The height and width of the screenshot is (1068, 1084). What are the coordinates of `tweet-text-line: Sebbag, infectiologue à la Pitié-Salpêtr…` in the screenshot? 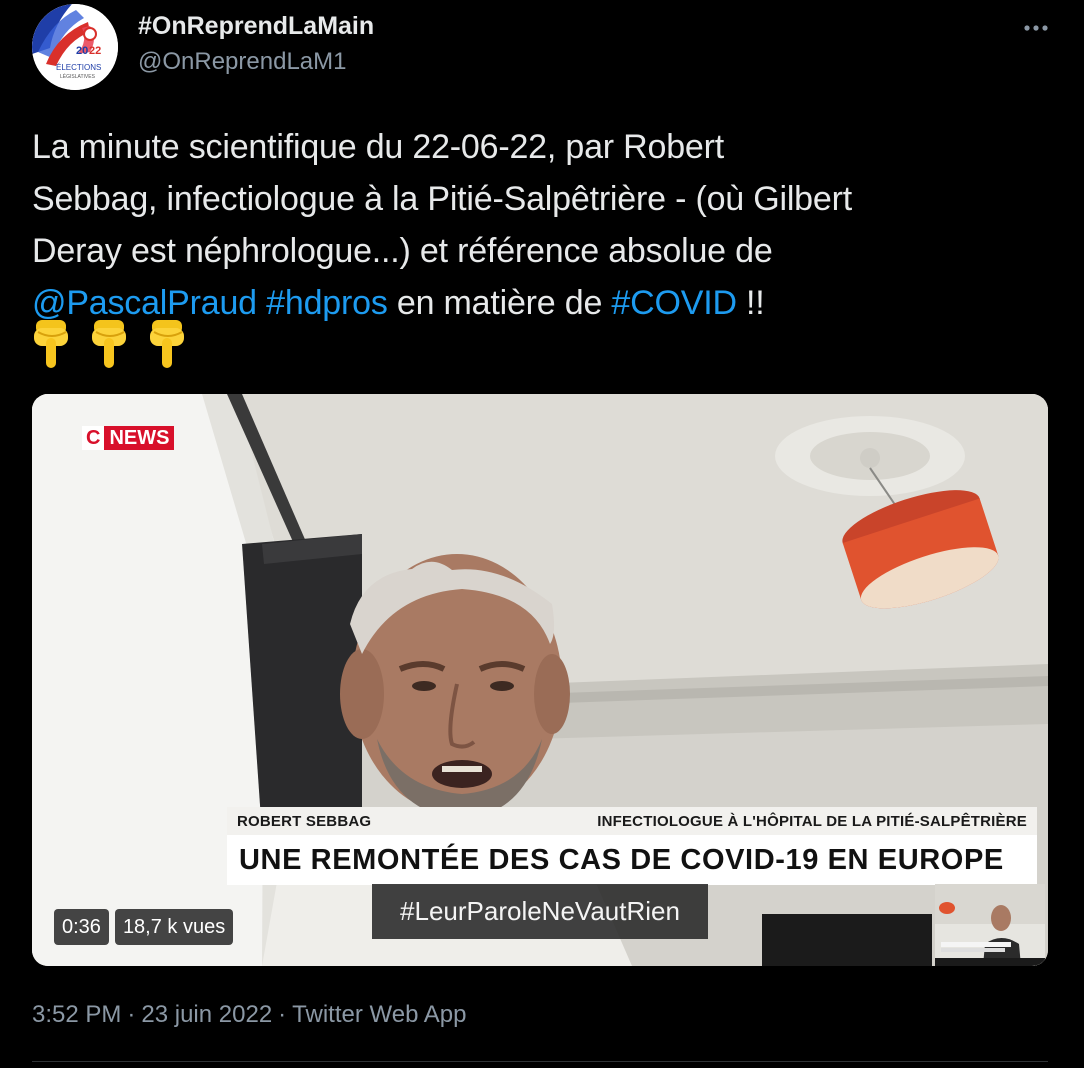 It's located at (442, 199).